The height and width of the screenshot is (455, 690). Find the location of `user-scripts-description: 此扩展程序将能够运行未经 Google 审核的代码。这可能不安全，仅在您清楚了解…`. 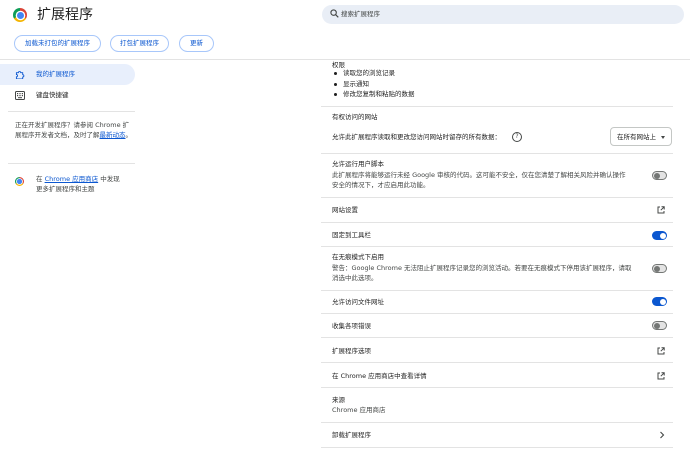

user-scripts-description: 此扩展程序将能够运行未经 Google 审核的代码。这可能不安全，仅在您清楚了解… is located at coordinates (479, 175).